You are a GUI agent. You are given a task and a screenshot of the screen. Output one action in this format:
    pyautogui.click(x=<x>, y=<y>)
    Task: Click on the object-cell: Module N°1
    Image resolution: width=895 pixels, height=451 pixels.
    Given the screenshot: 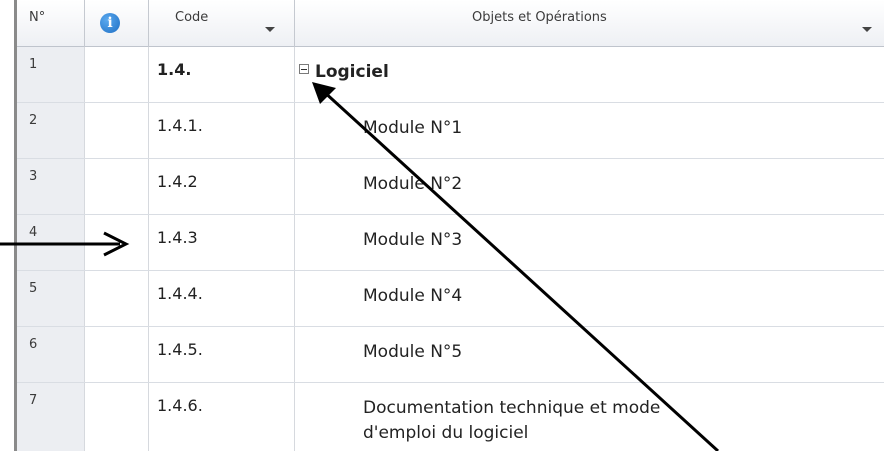 What is the action you would take?
    pyautogui.click(x=589, y=130)
    